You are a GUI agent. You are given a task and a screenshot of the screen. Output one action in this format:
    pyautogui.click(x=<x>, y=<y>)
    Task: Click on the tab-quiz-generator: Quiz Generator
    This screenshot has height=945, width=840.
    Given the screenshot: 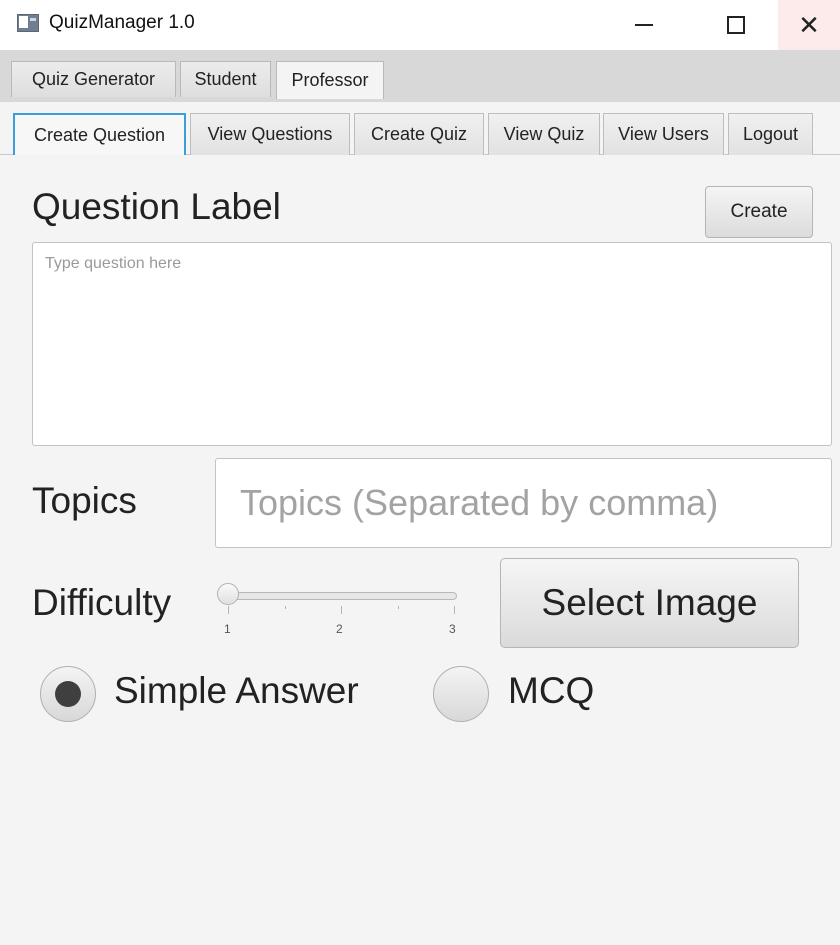 What is the action you would take?
    pyautogui.click(x=93, y=79)
    